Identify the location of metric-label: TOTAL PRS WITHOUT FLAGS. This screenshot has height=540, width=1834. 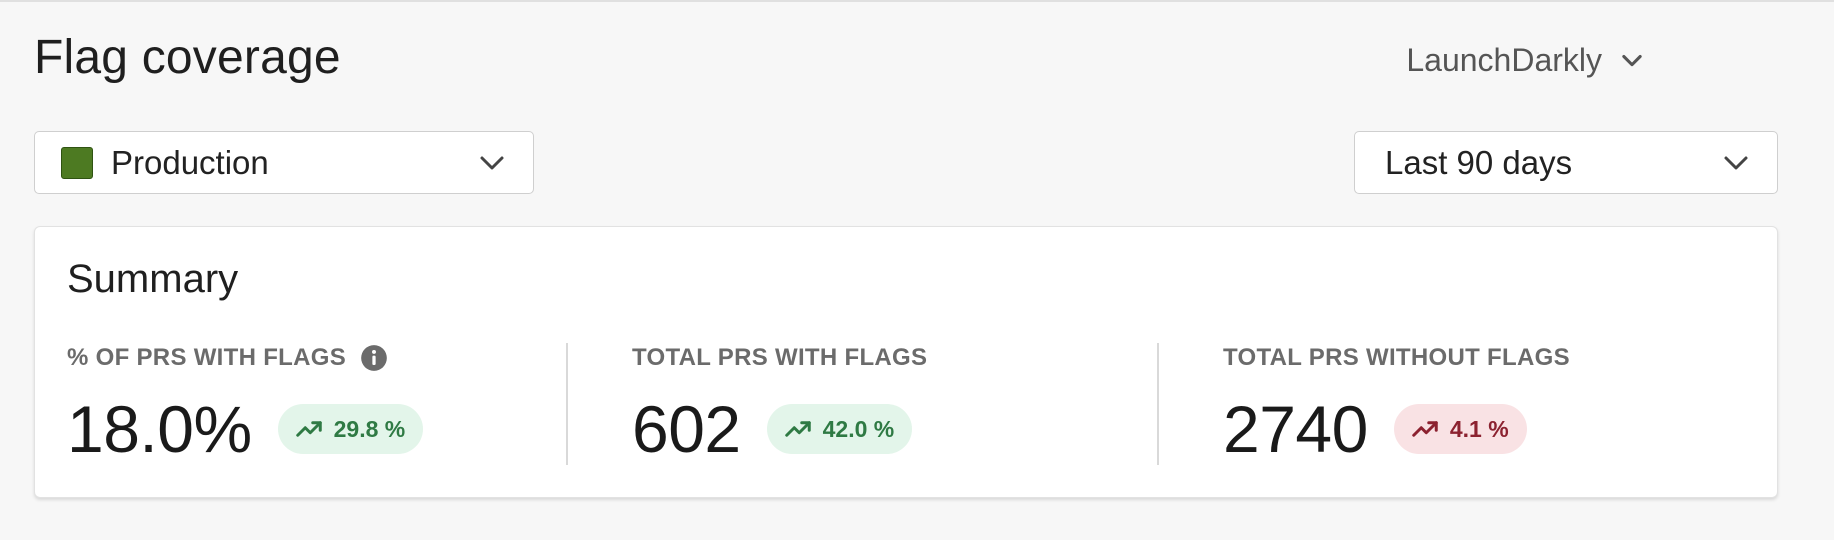
(1396, 357).